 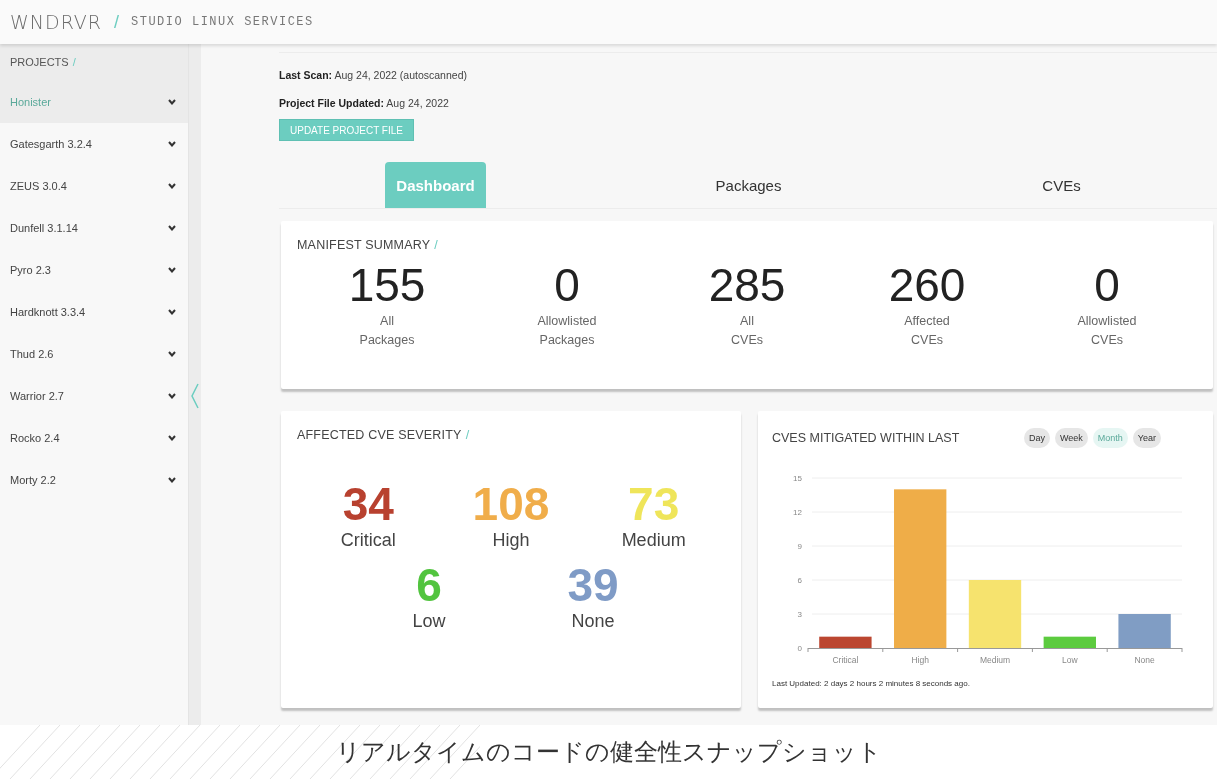 What do you see at coordinates (920, 660) in the screenshot?
I see `x-tick-label: High` at bounding box center [920, 660].